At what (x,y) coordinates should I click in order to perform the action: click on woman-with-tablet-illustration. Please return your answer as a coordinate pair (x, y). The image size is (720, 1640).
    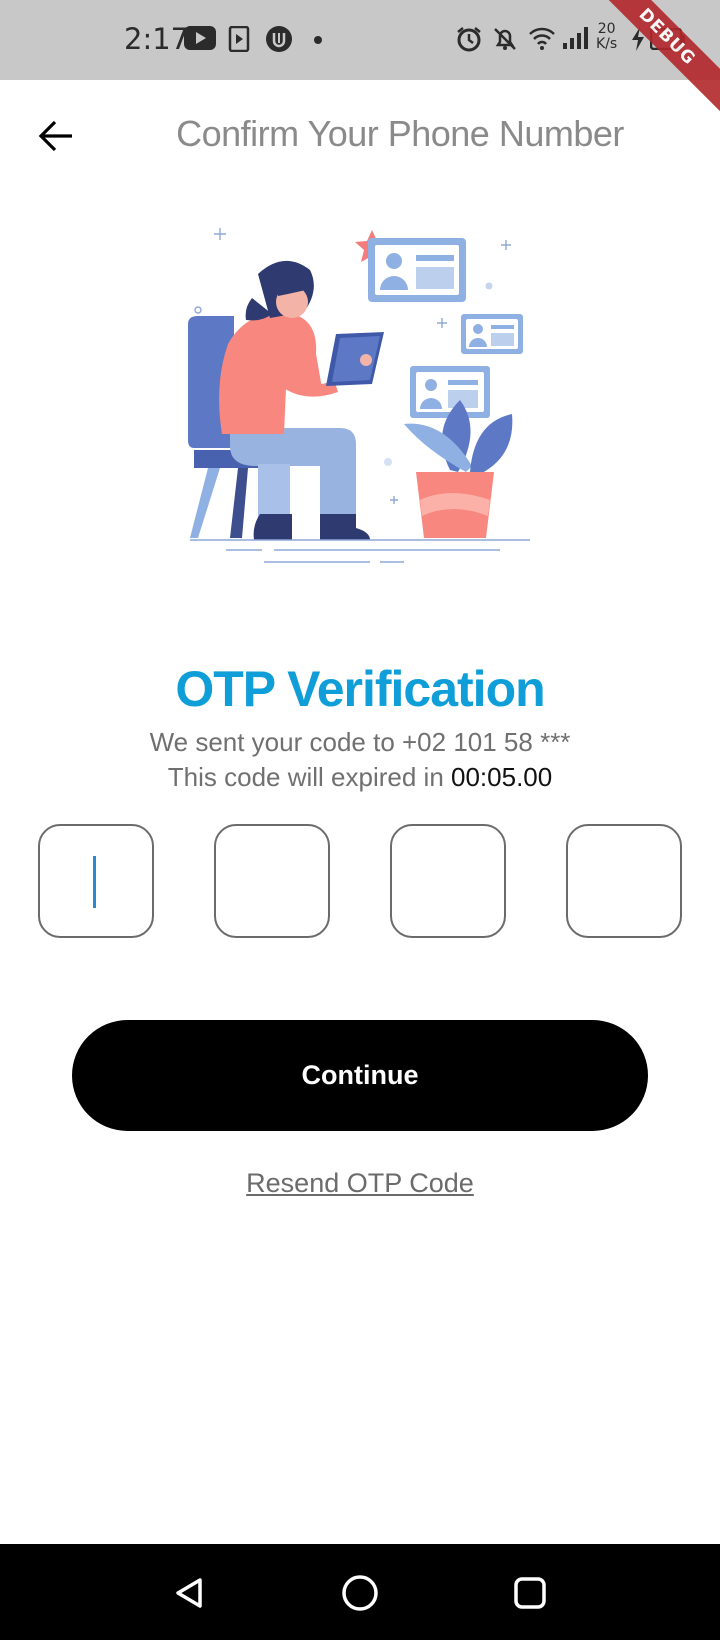
    Looking at the image, I should click on (359, 395).